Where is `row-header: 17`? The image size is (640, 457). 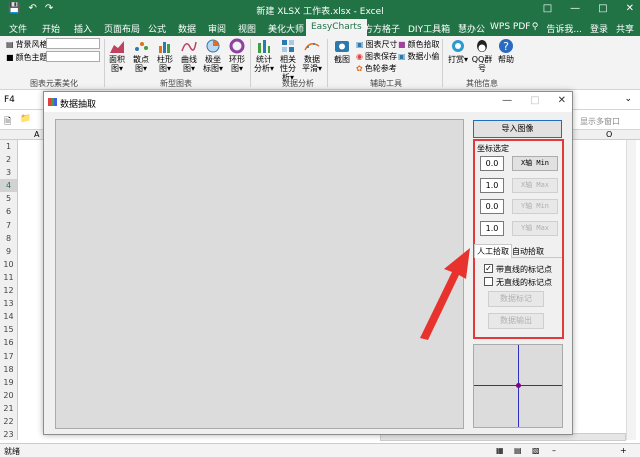 row-header: 17 is located at coordinates (8, 356).